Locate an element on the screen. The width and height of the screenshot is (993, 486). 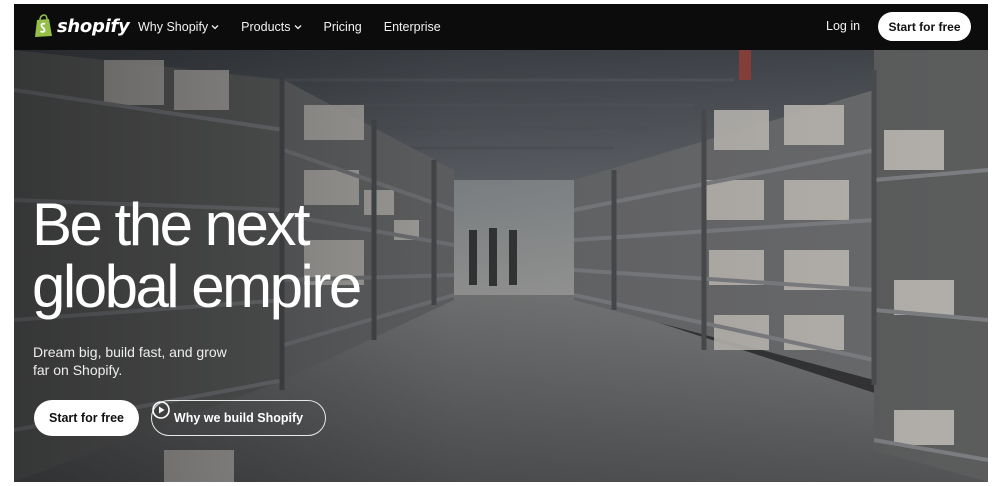
nav-pricing-label: Pricing is located at coordinates (342, 27).